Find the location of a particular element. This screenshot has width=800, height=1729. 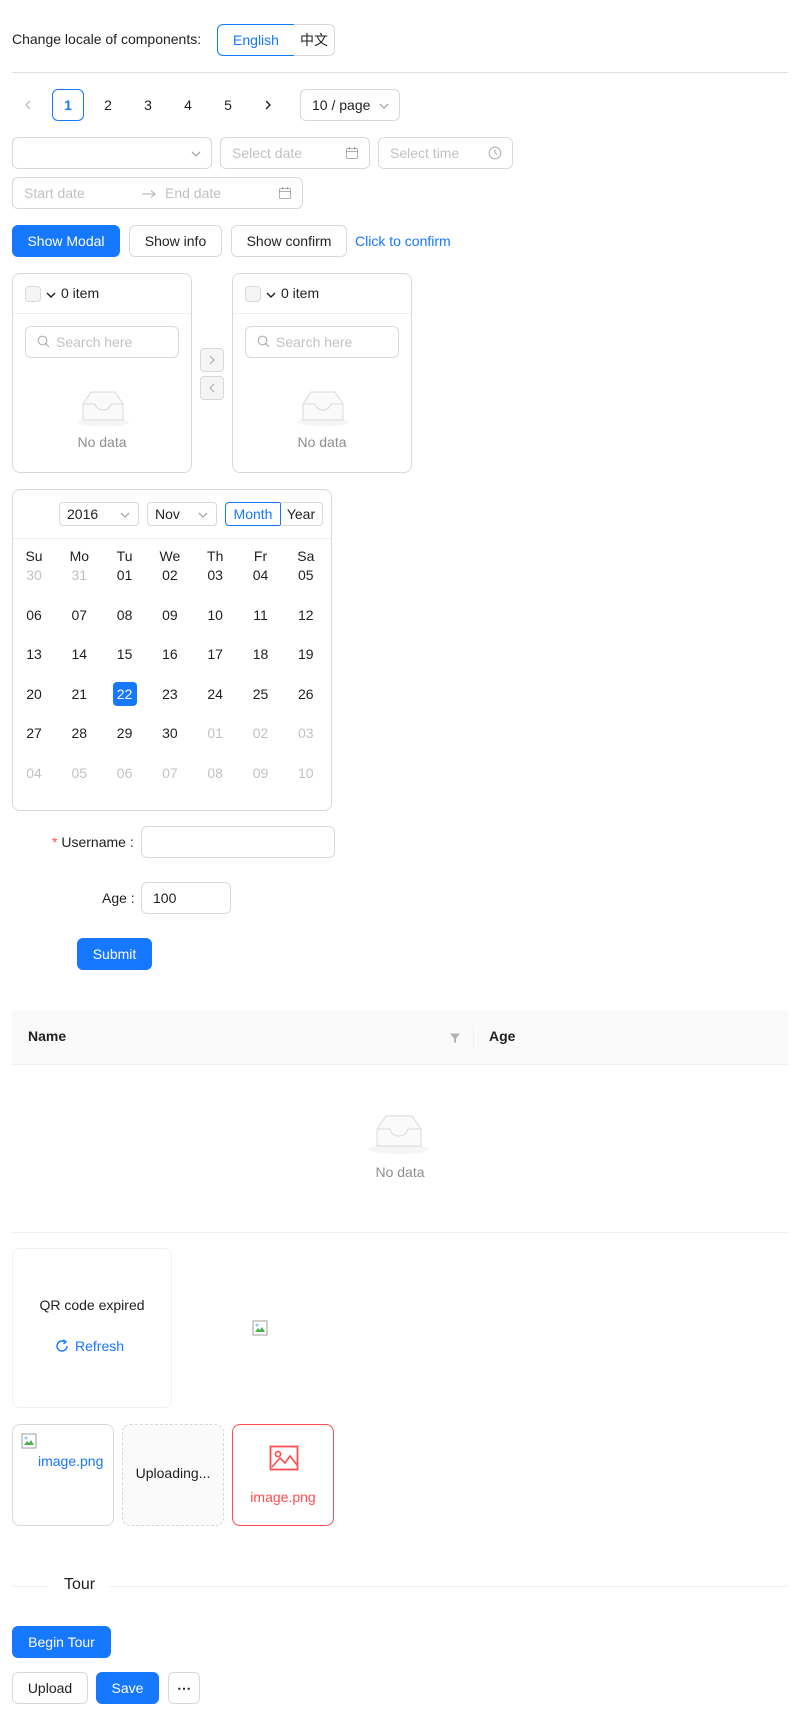

pagination-page-1: 1 is located at coordinates (68, 105).